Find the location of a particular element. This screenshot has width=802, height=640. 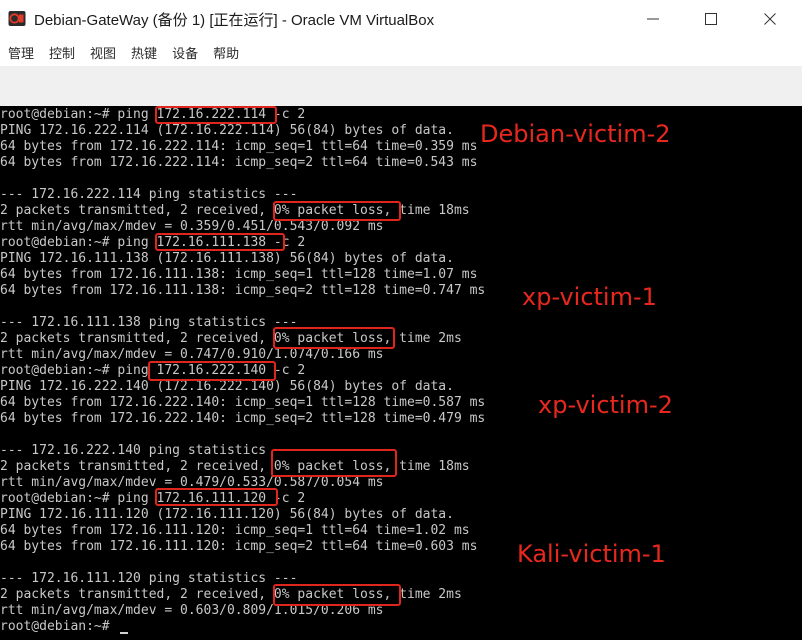

terminal-cursor is located at coordinates (124, 633).